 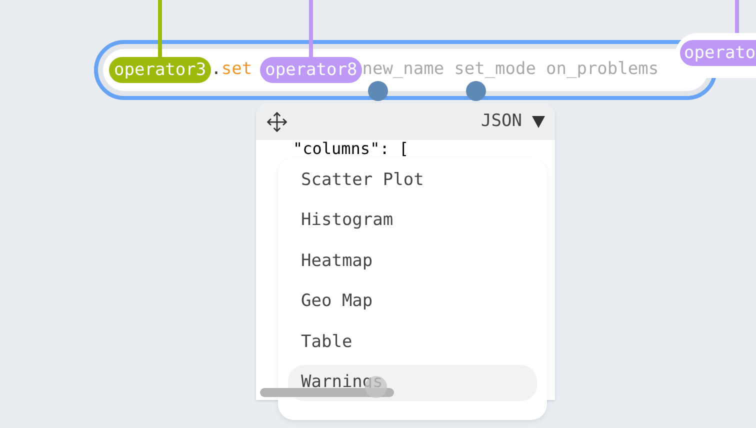 What do you see at coordinates (513, 121) in the screenshot?
I see `format-dropdown: JSON` at bounding box center [513, 121].